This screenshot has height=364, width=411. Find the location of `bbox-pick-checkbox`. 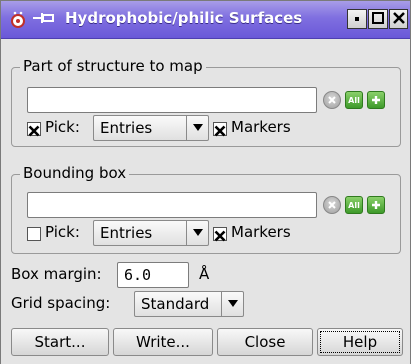

bbox-pick-checkbox is located at coordinates (34, 234).